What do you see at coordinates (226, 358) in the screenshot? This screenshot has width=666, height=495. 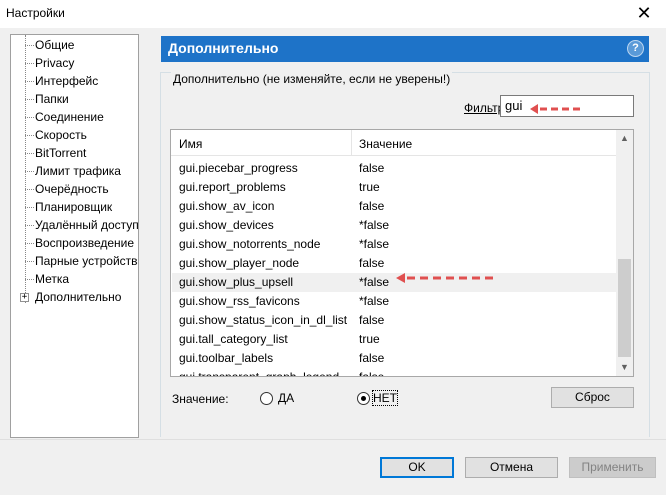 I see `row-name: gui.toolbar_labels` at bounding box center [226, 358].